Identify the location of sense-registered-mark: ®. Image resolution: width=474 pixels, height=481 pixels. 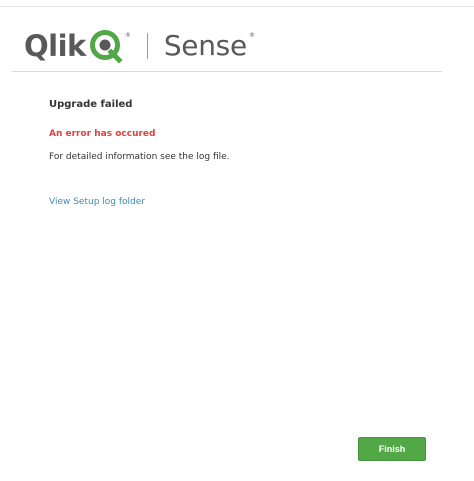
(251, 35).